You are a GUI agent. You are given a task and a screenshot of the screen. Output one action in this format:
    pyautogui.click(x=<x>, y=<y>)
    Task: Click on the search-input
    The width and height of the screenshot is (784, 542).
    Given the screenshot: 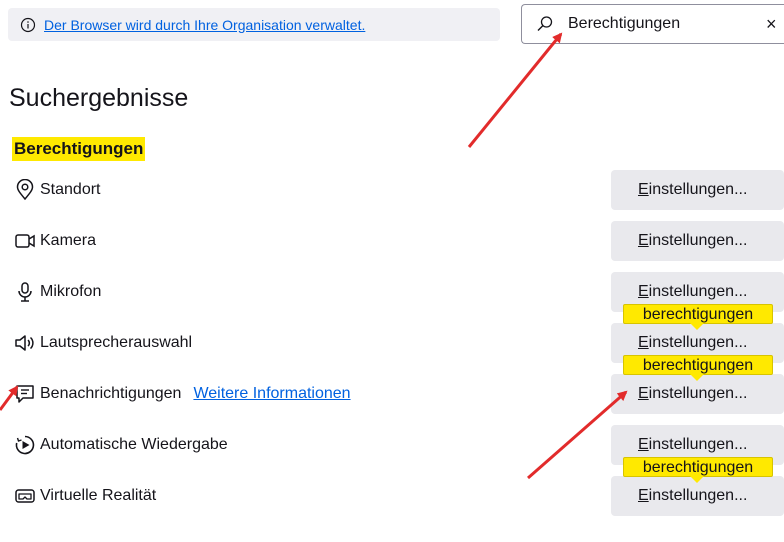 What is the action you would take?
    pyautogui.click(x=658, y=24)
    